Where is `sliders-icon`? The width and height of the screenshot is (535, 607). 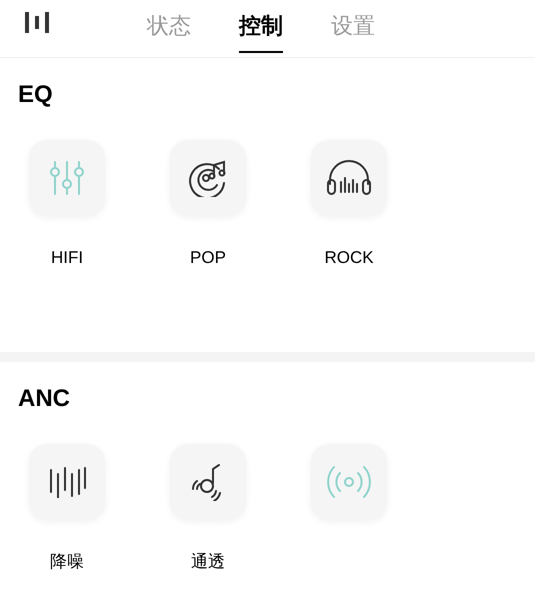 sliders-icon is located at coordinates (67, 178).